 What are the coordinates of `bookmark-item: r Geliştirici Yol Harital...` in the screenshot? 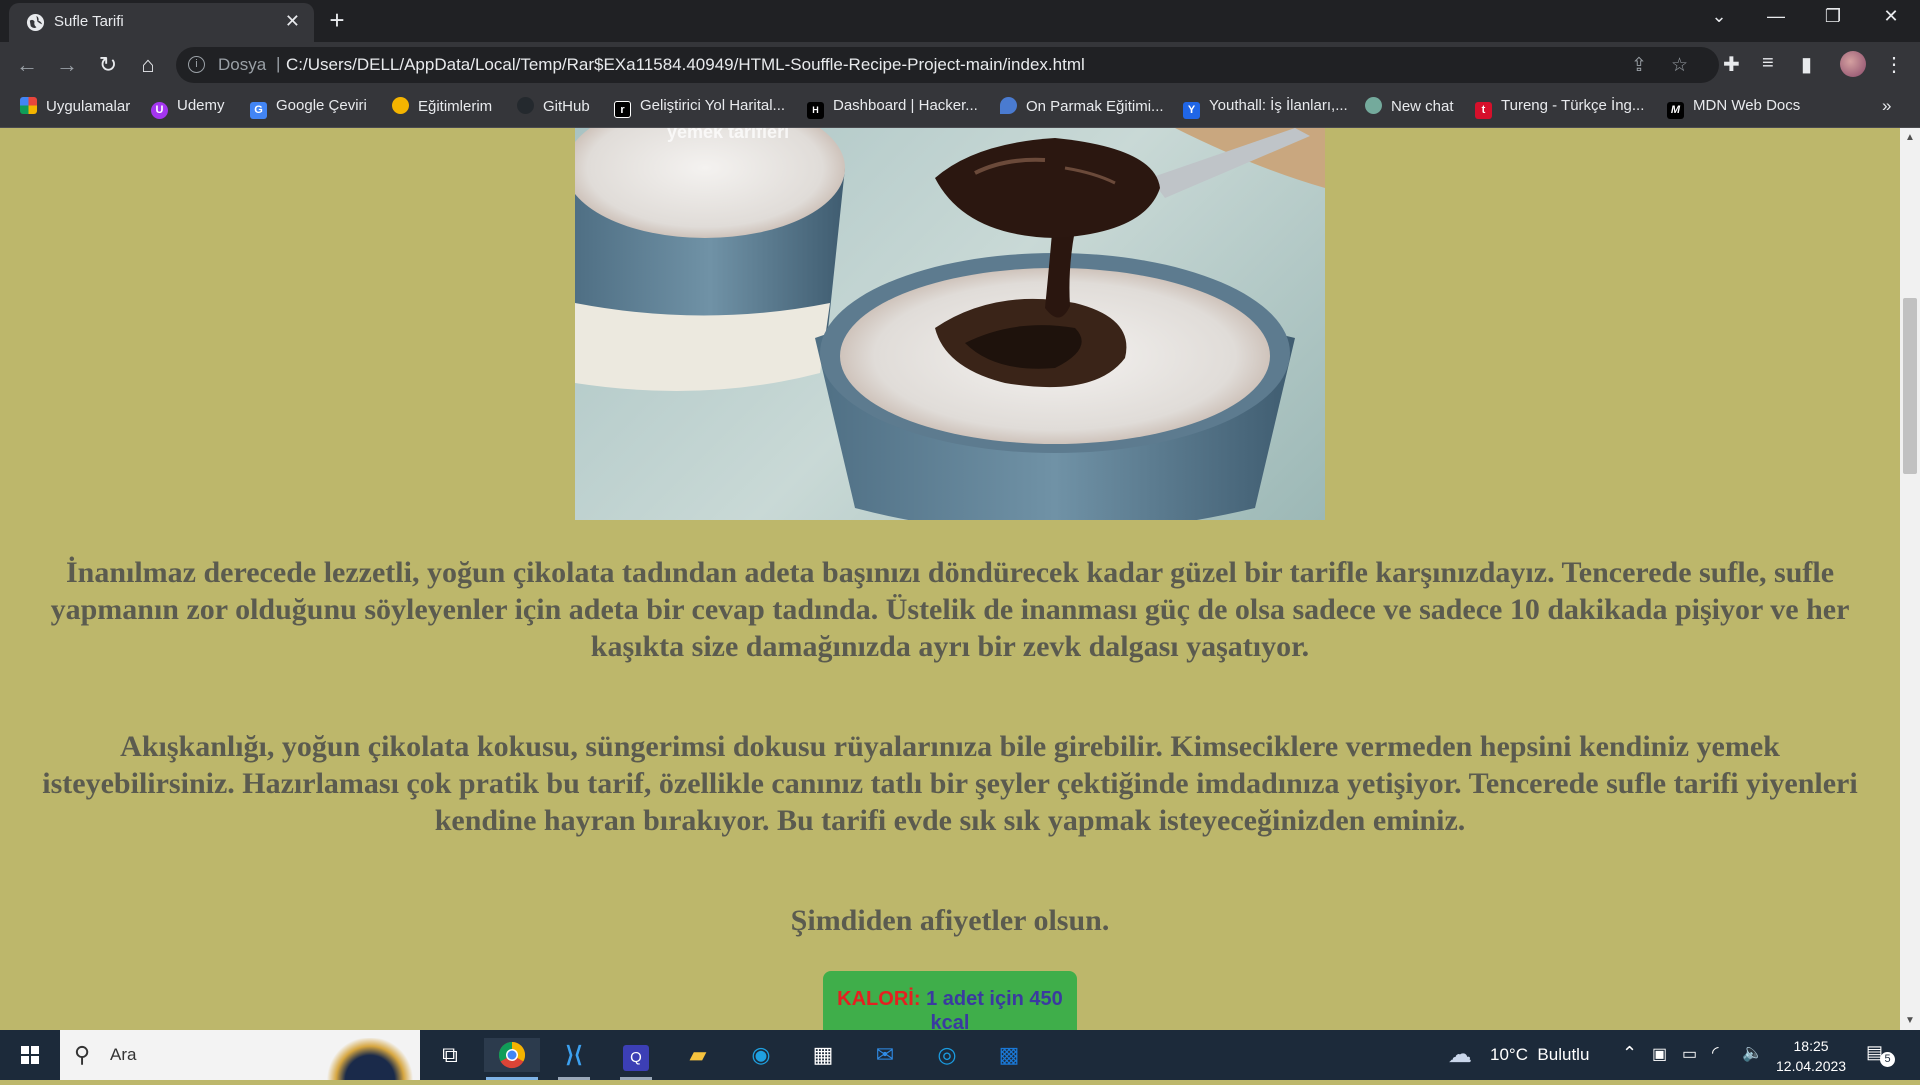 It's located at (699, 108).